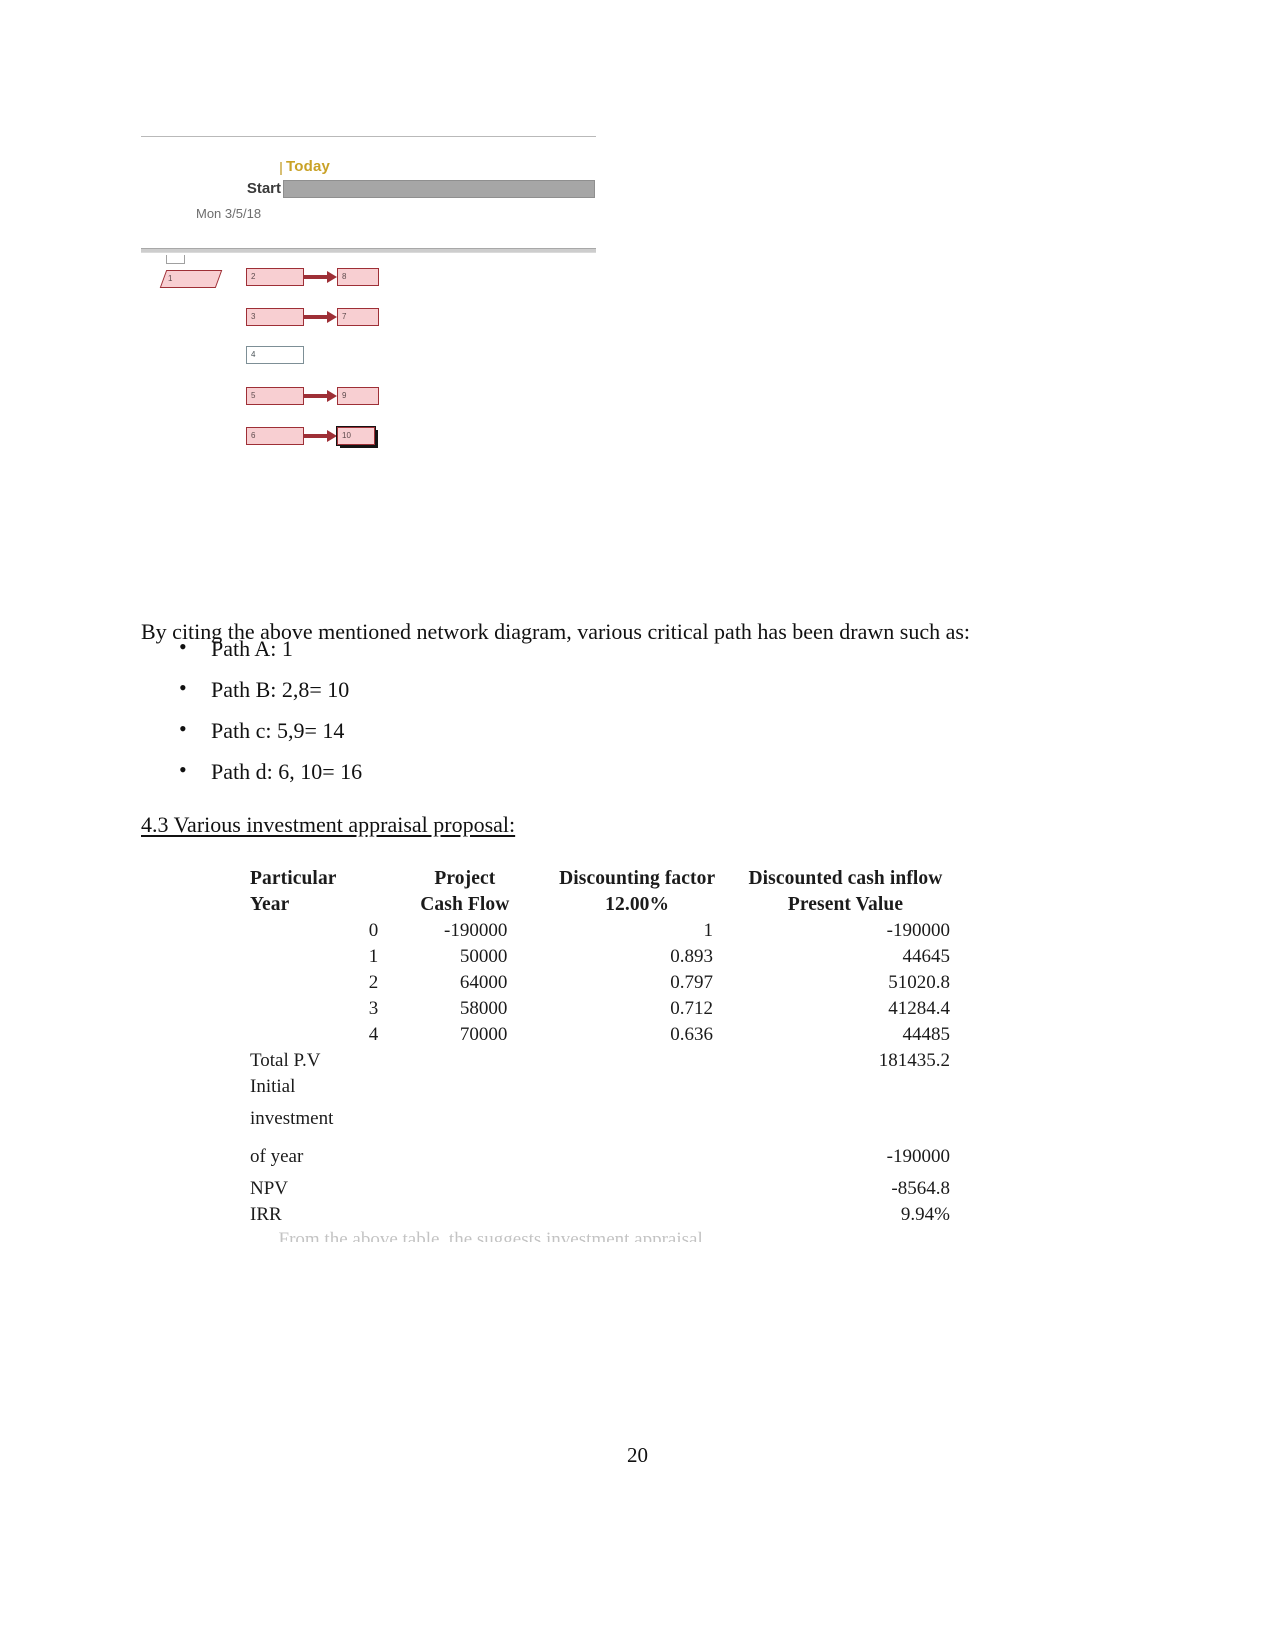 This screenshot has width=1275, height=1651. I want to click on gantt-today-label: Today, so click(308, 166).